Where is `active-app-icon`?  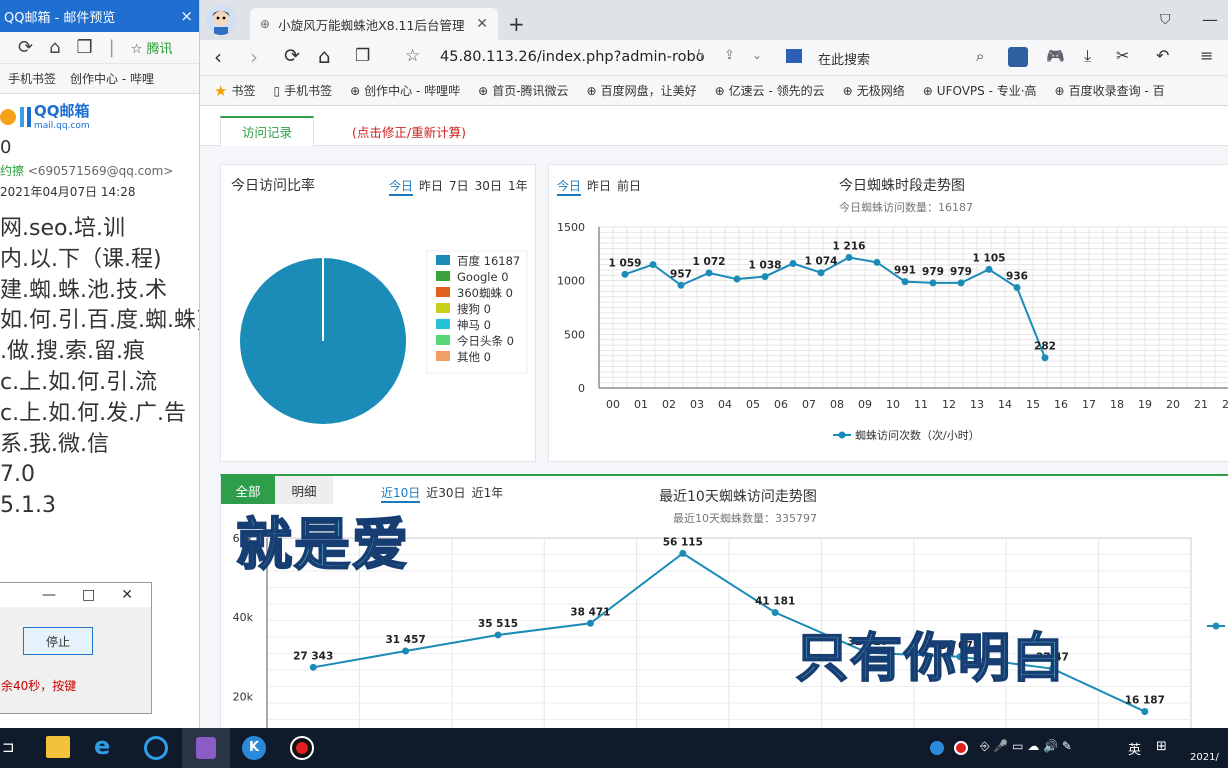 active-app-icon is located at coordinates (206, 748).